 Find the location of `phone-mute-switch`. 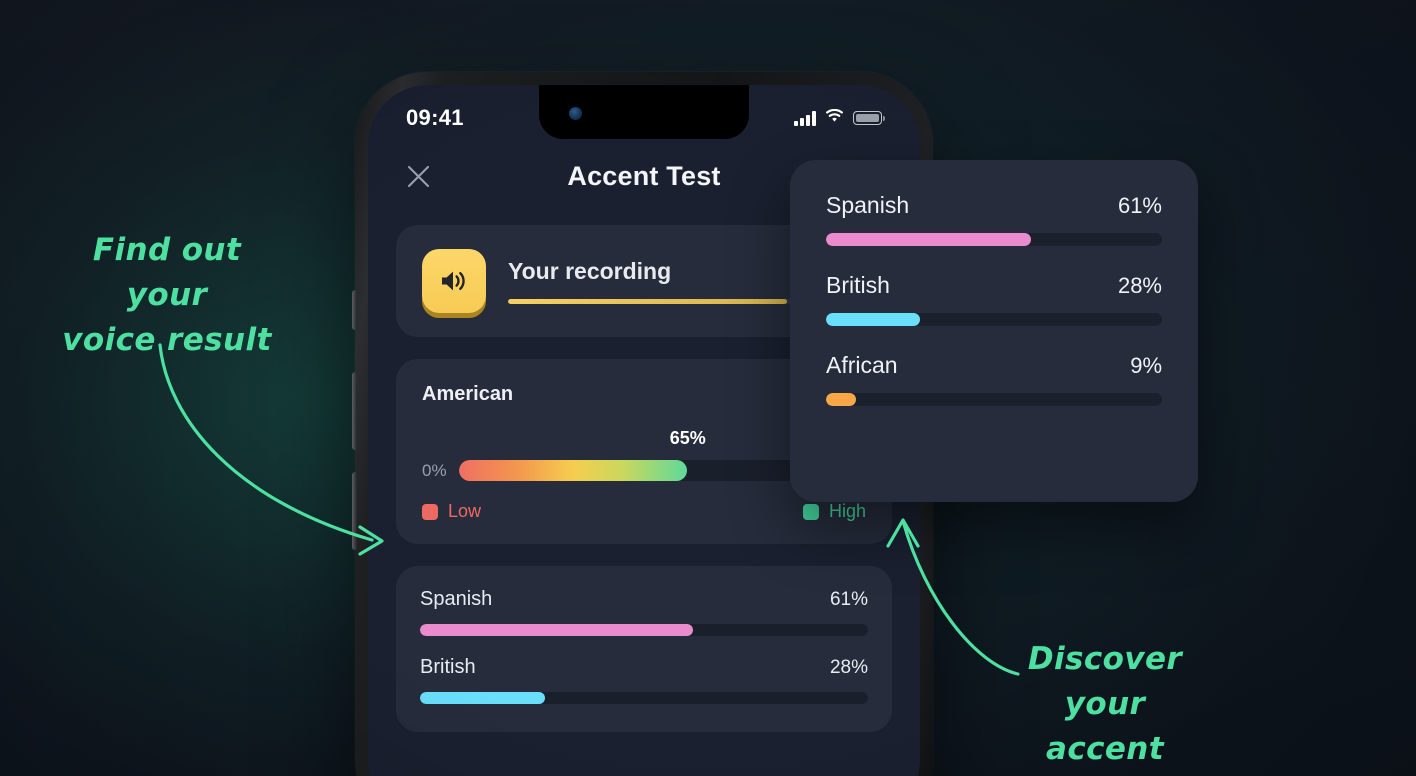

phone-mute-switch is located at coordinates (354, 310).